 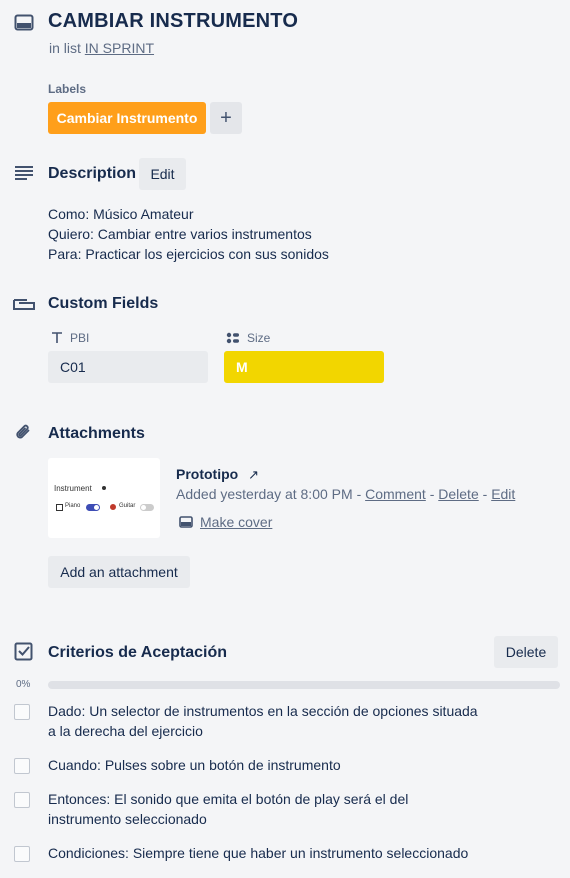 What do you see at coordinates (253, 474) in the screenshot?
I see `external-link-icon: ↗` at bounding box center [253, 474].